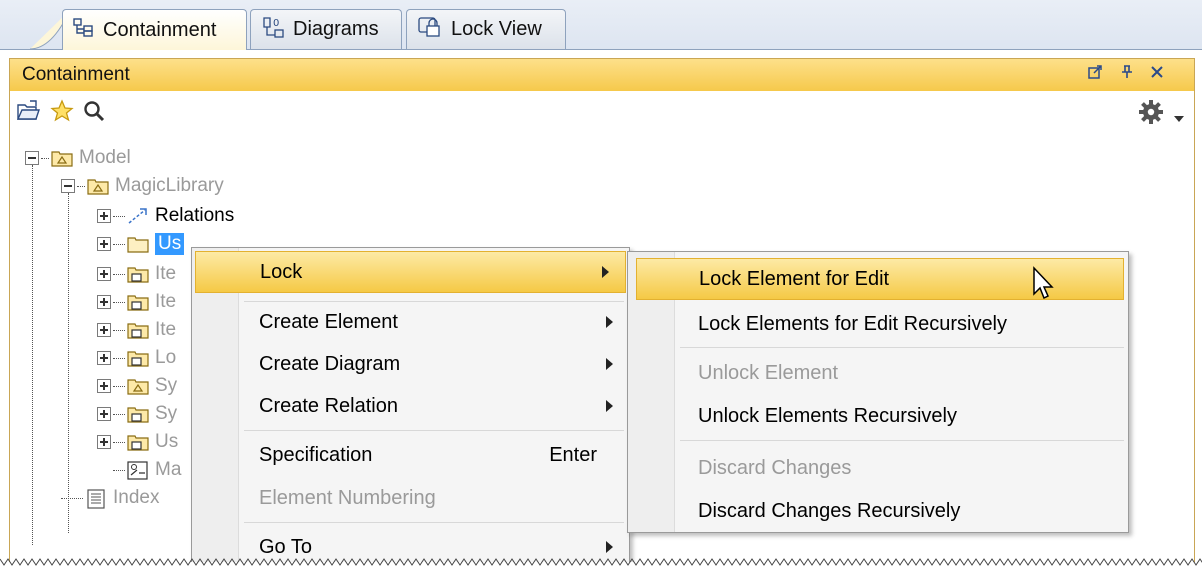 The image size is (1202, 567). I want to click on menu-item-specification: Specification Enter, so click(410, 455).